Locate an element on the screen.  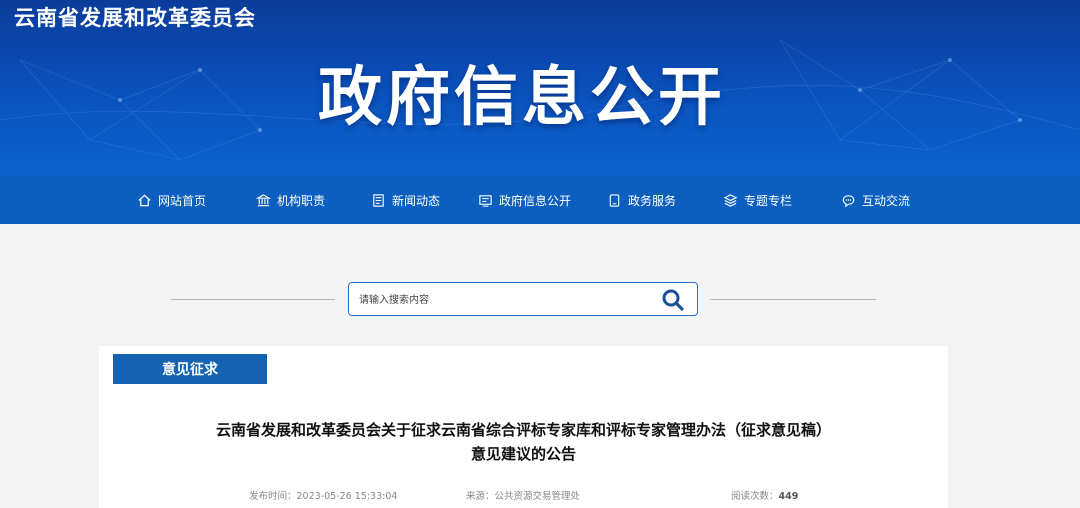
institution-icon is located at coordinates (263, 199).